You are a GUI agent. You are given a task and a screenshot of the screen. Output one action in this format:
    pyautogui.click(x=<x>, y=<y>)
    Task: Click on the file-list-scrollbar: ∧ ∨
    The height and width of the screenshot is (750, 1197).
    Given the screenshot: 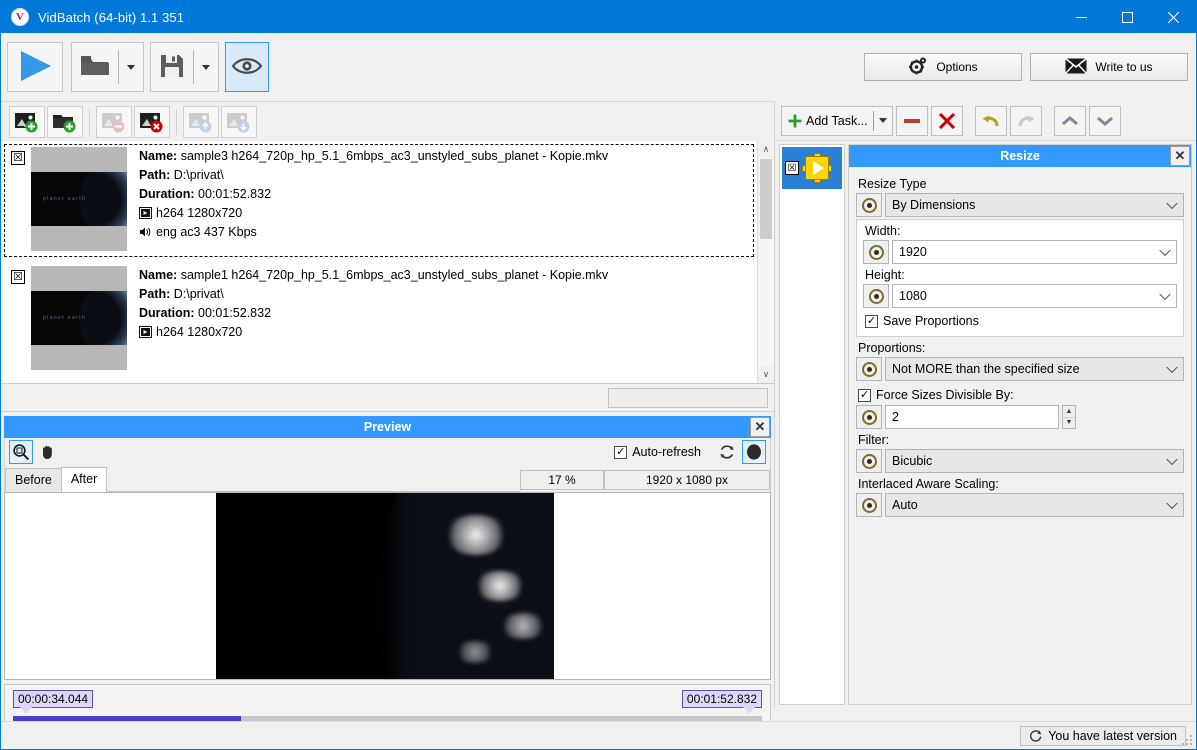 What is the action you would take?
    pyautogui.click(x=765, y=262)
    